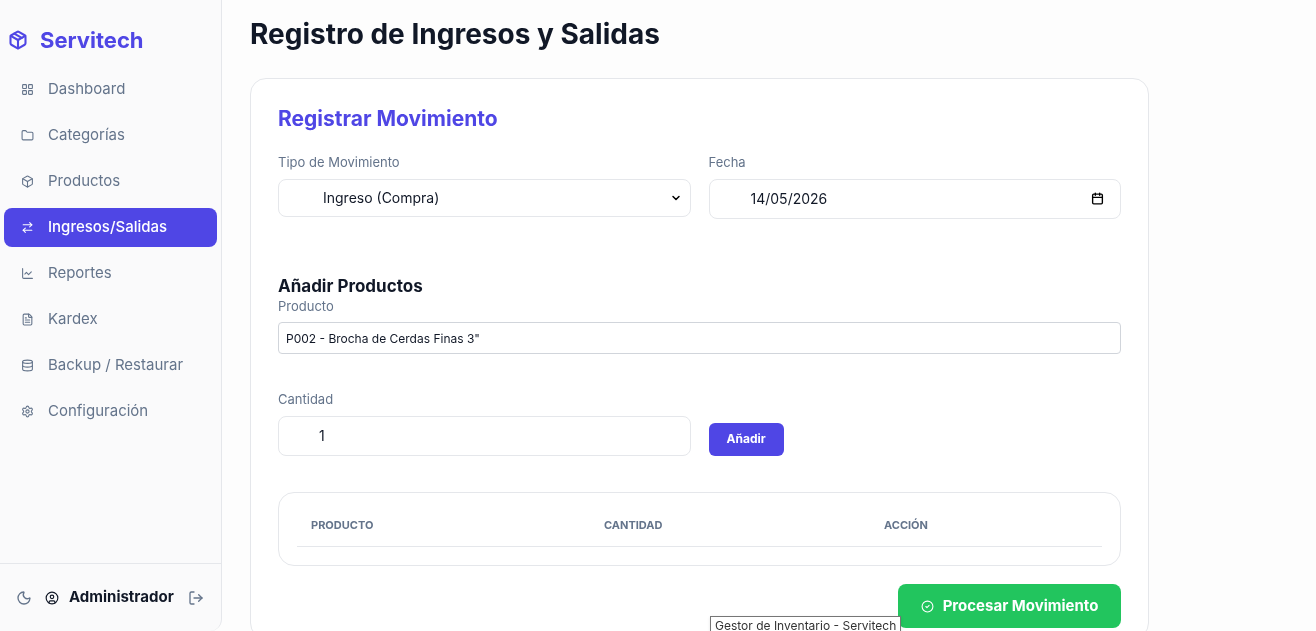 This screenshot has width=1316, height=631. What do you see at coordinates (195, 597) in the screenshot?
I see `logout-icon` at bounding box center [195, 597].